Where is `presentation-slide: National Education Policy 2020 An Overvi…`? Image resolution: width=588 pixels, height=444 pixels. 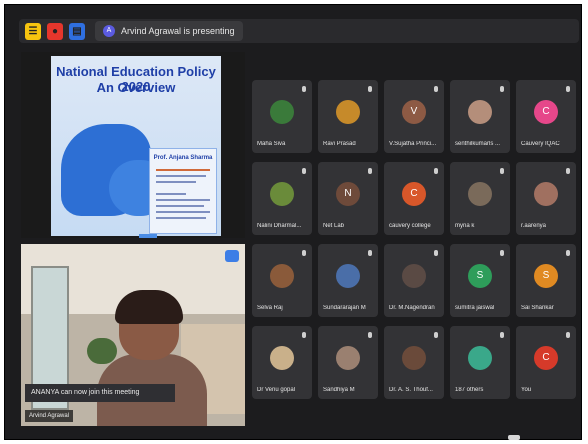
presentation-slide: National Education Policy 2020 An Overvi… is located at coordinates (136, 146).